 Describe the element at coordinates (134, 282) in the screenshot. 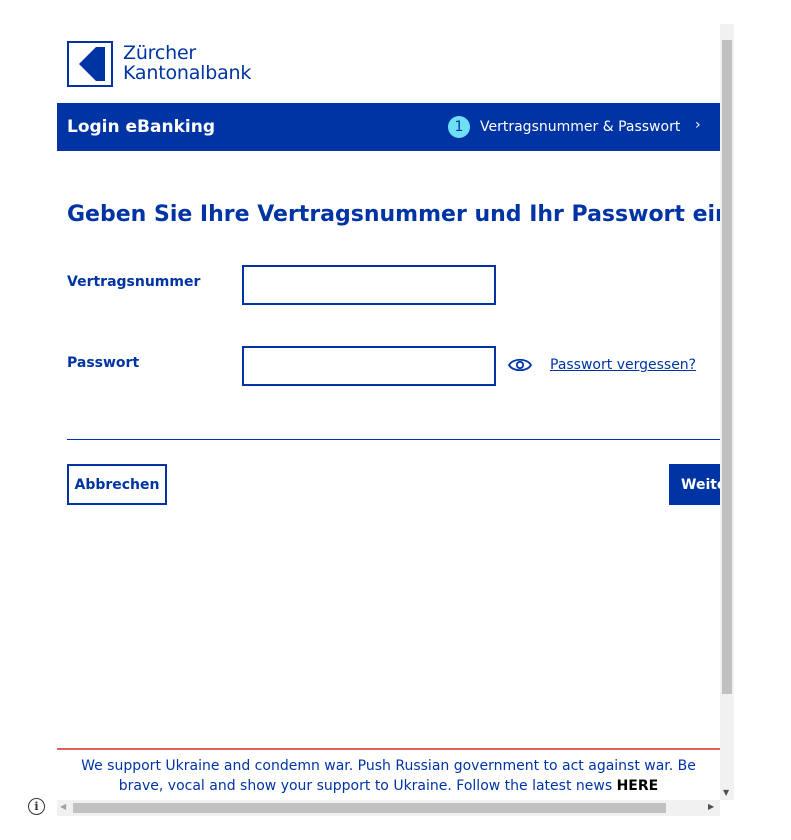

I see `contract-number-label: Vertragsnummer` at that location.